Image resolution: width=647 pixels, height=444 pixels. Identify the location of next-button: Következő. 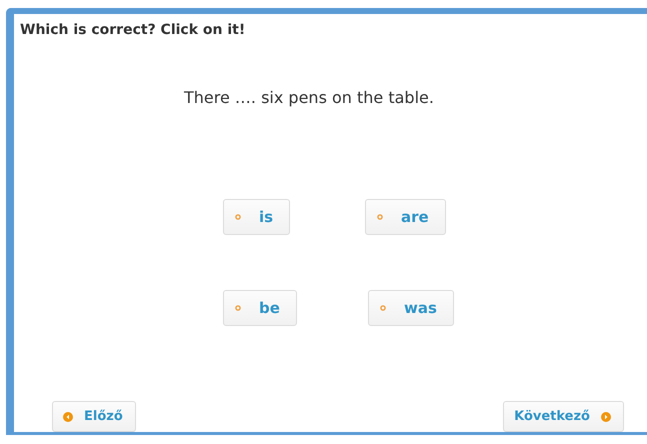
(563, 416).